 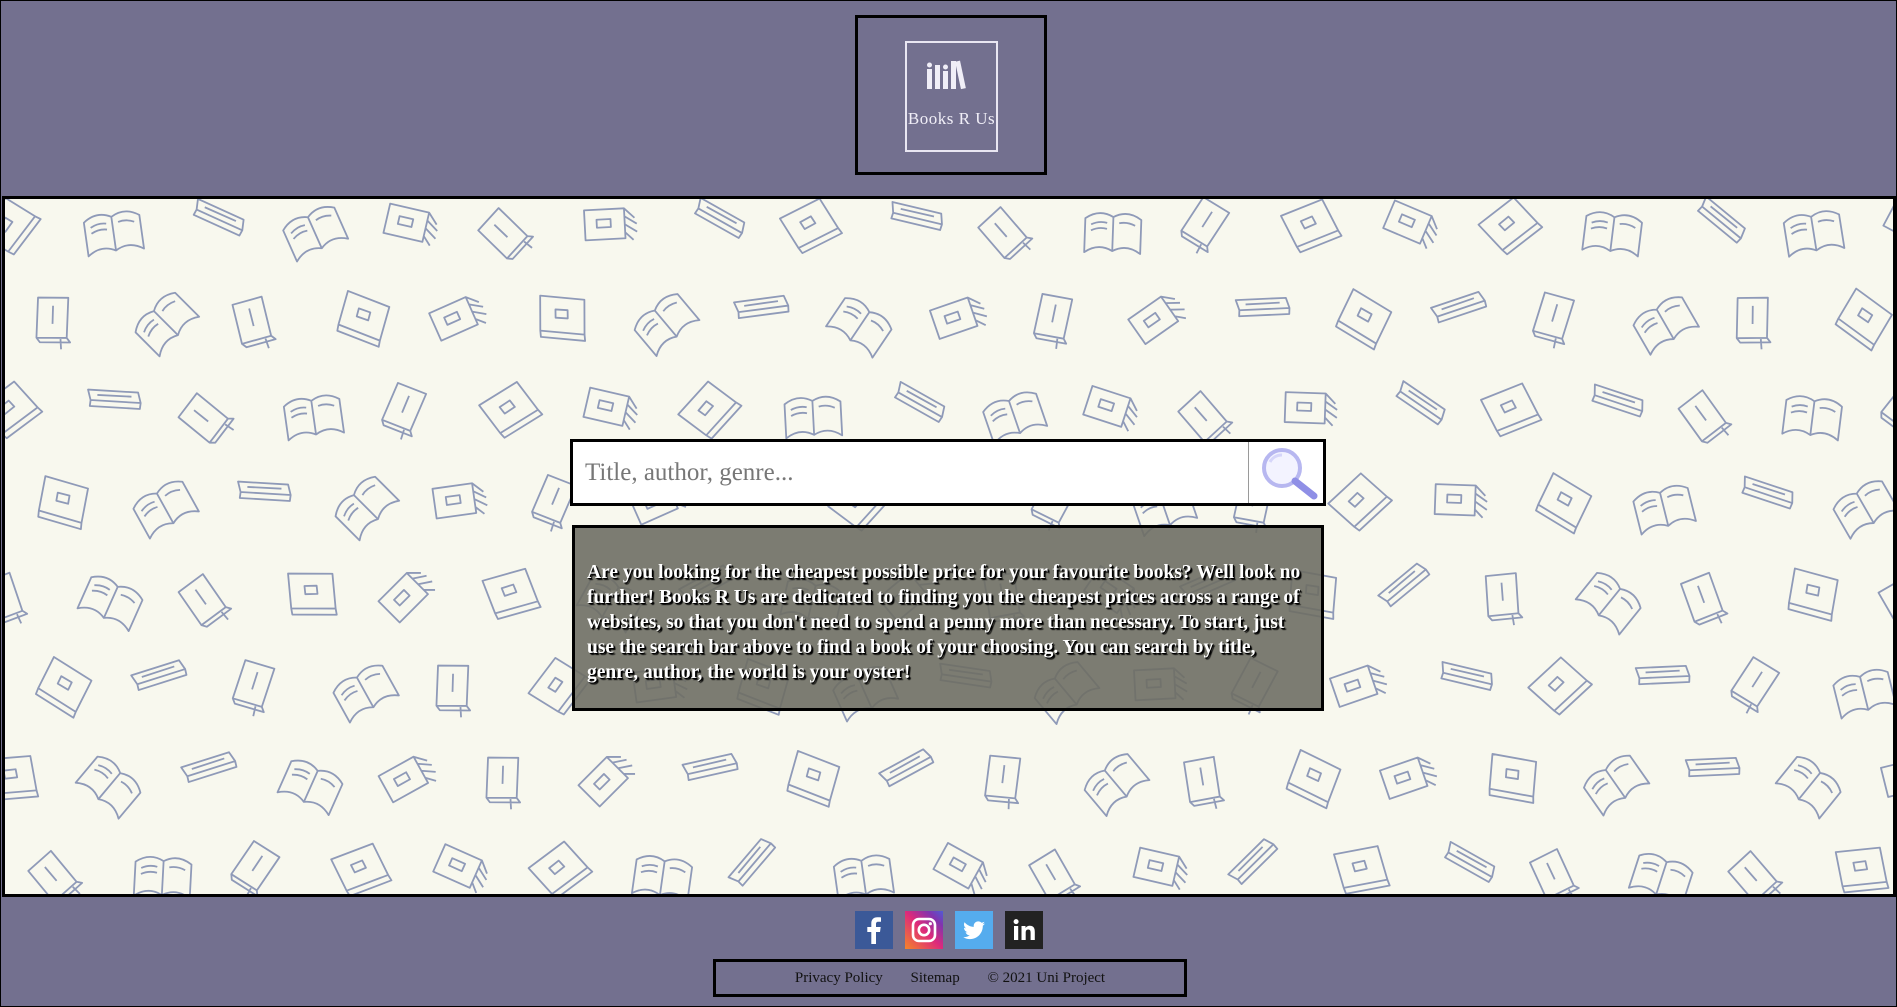 I want to click on search-bar, so click(x=948, y=472).